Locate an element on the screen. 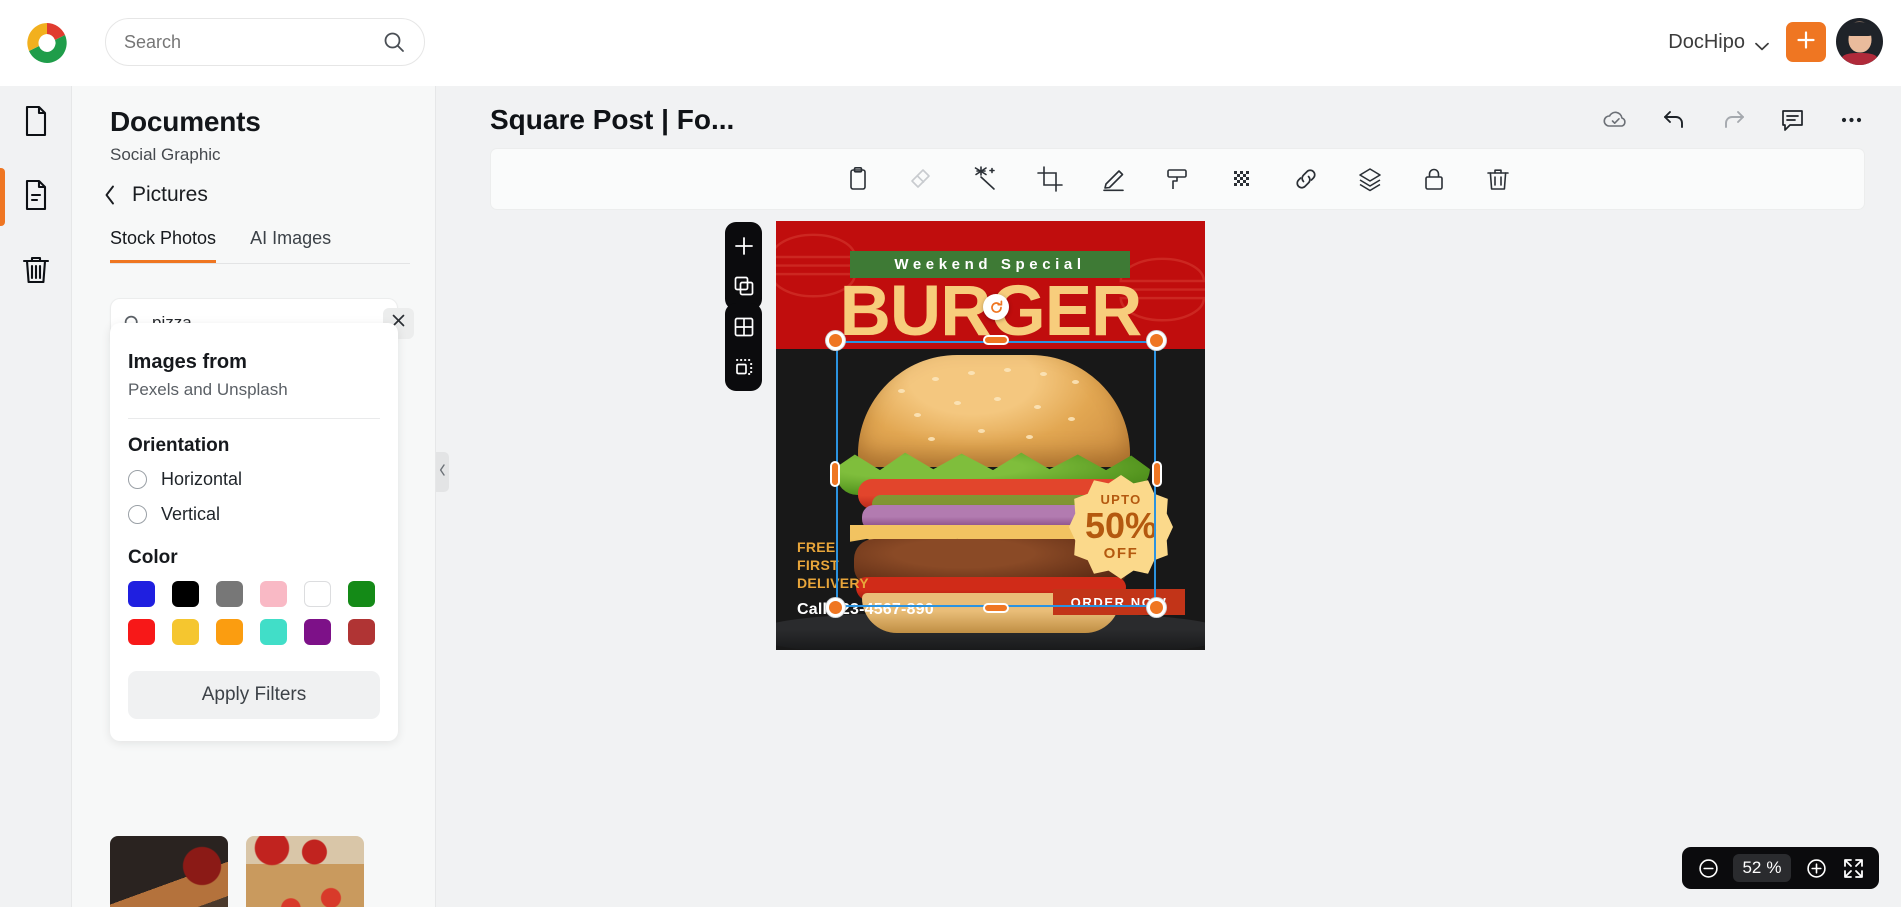  workspace-name: DocHipo is located at coordinates (1706, 41).